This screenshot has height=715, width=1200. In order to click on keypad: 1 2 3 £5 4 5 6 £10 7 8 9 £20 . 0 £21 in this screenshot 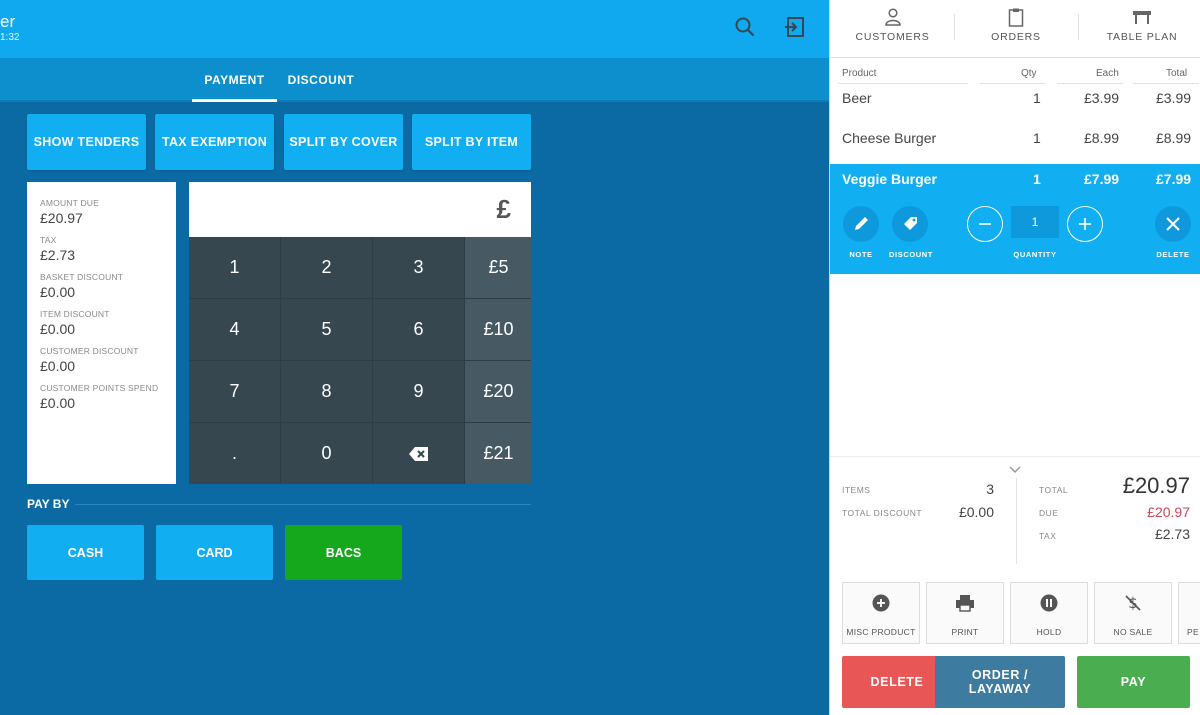, I will do `click(360, 360)`.